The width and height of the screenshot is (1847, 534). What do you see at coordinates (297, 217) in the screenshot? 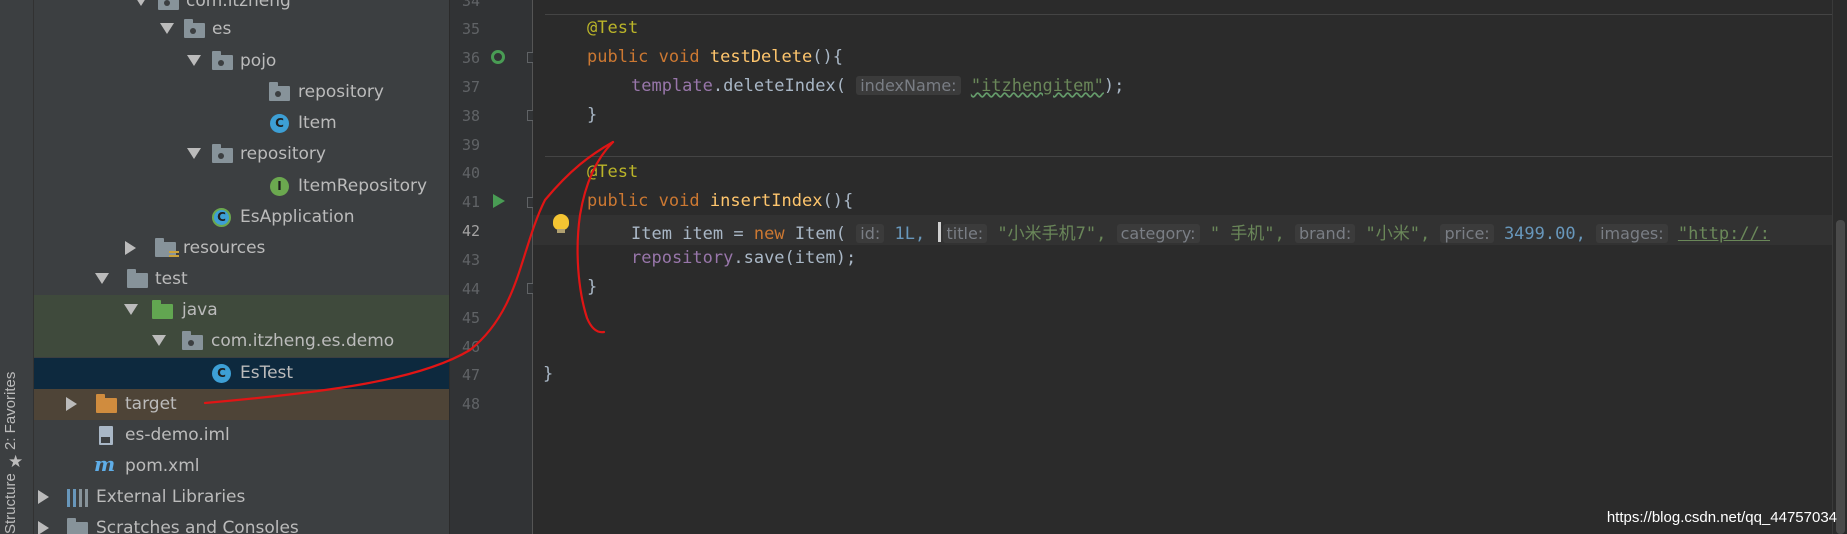
I see `tree-label: EsApplication` at bounding box center [297, 217].